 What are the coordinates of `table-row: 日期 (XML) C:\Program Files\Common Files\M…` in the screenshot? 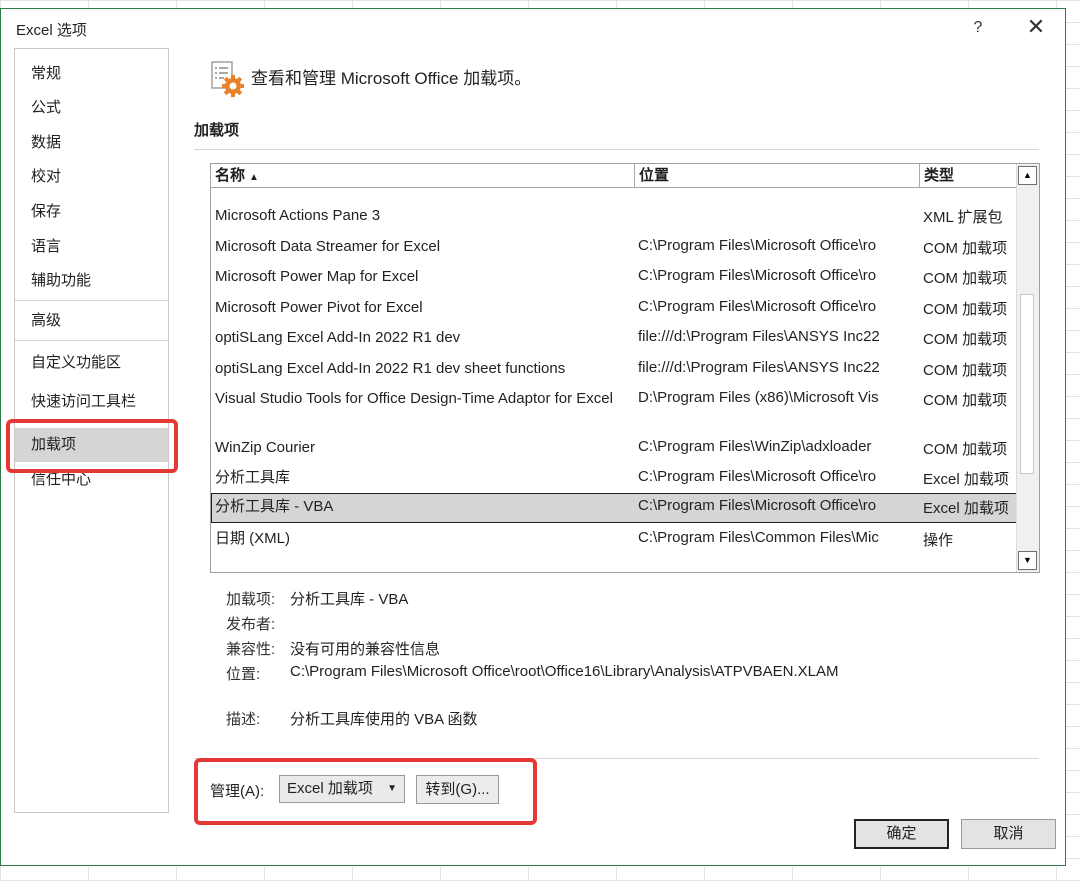 It's located at (614, 540).